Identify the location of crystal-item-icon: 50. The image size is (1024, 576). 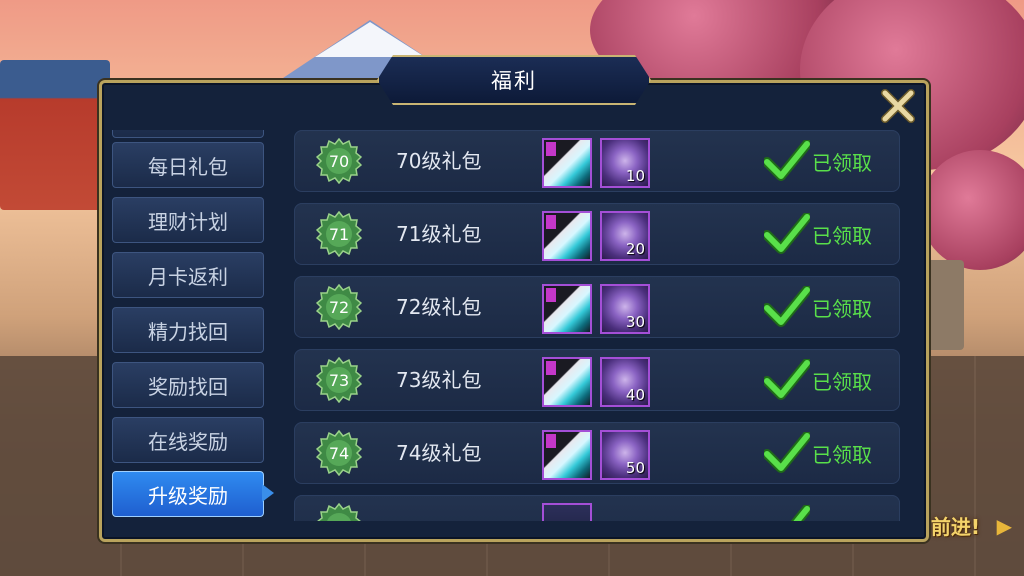
(625, 455).